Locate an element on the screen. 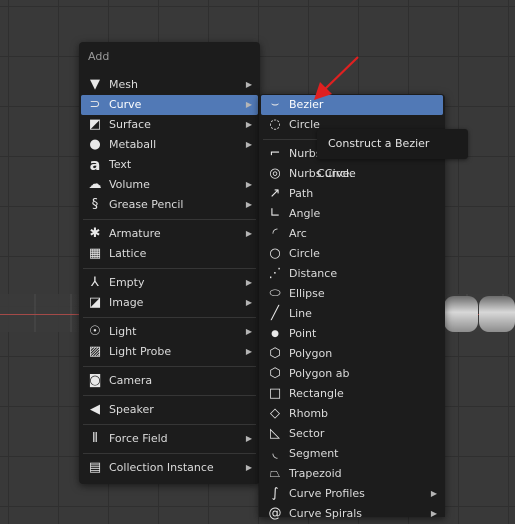  menu-item-image: ◪ Image ▶ is located at coordinates (169, 303).